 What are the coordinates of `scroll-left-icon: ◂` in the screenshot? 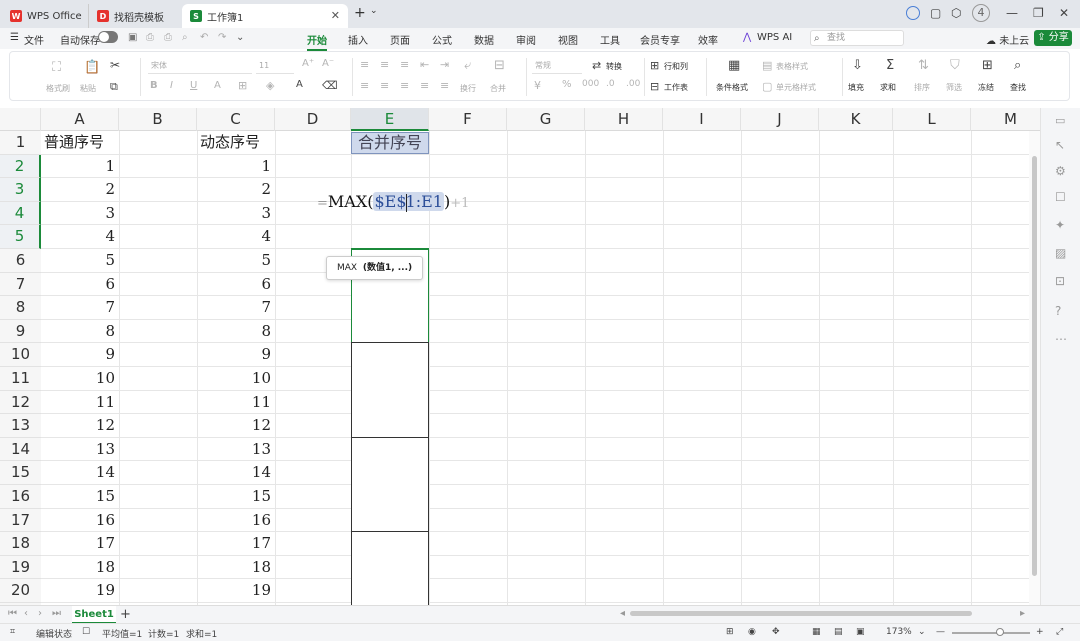 It's located at (622, 613).